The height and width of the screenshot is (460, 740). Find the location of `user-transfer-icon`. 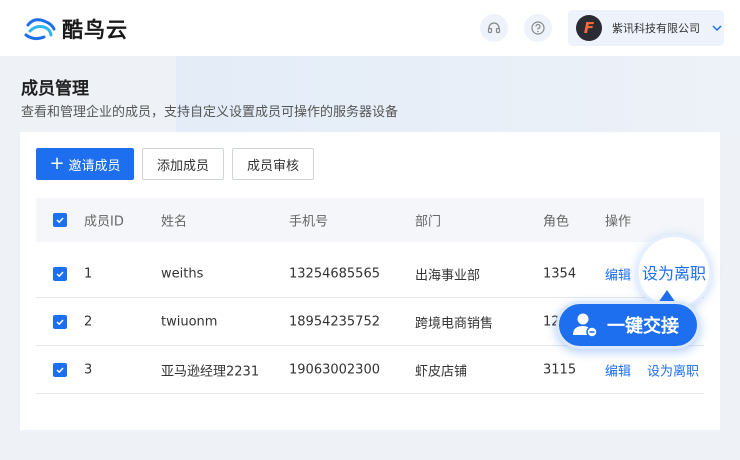

user-transfer-icon is located at coordinates (585, 325).